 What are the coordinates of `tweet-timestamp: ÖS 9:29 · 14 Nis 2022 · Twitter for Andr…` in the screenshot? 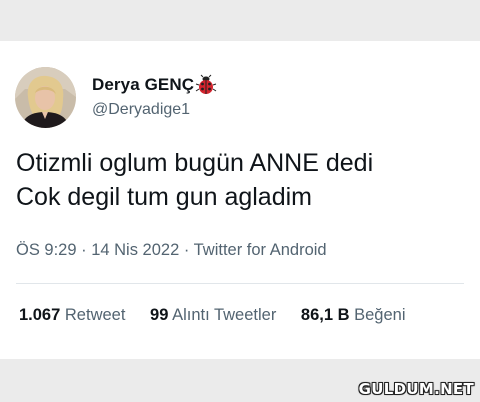 It's located at (171, 250).